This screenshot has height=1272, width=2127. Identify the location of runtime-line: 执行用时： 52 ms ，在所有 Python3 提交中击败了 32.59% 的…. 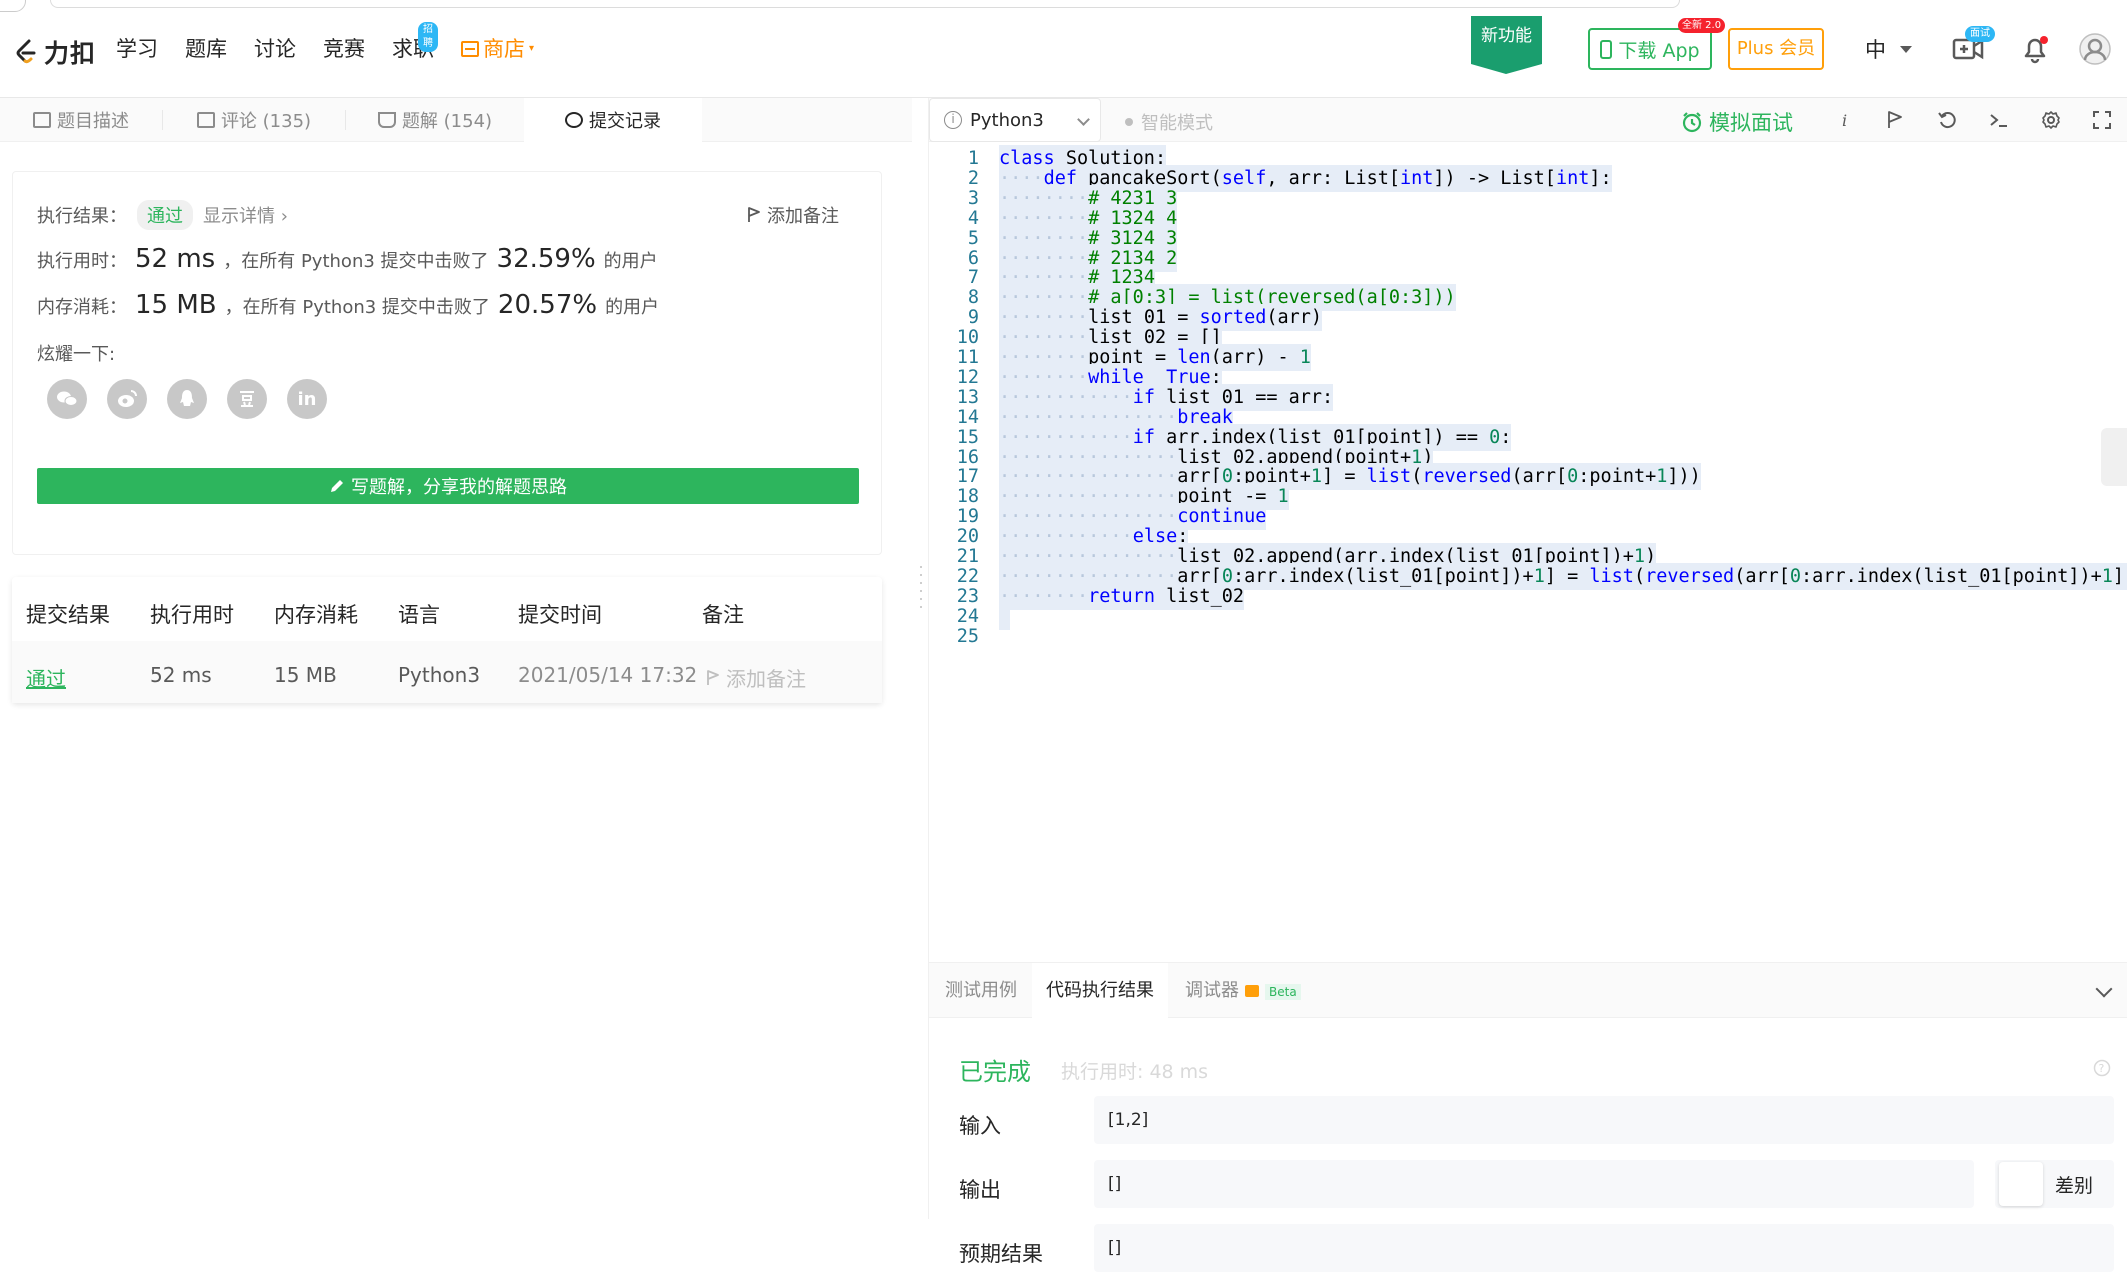
(347, 259).